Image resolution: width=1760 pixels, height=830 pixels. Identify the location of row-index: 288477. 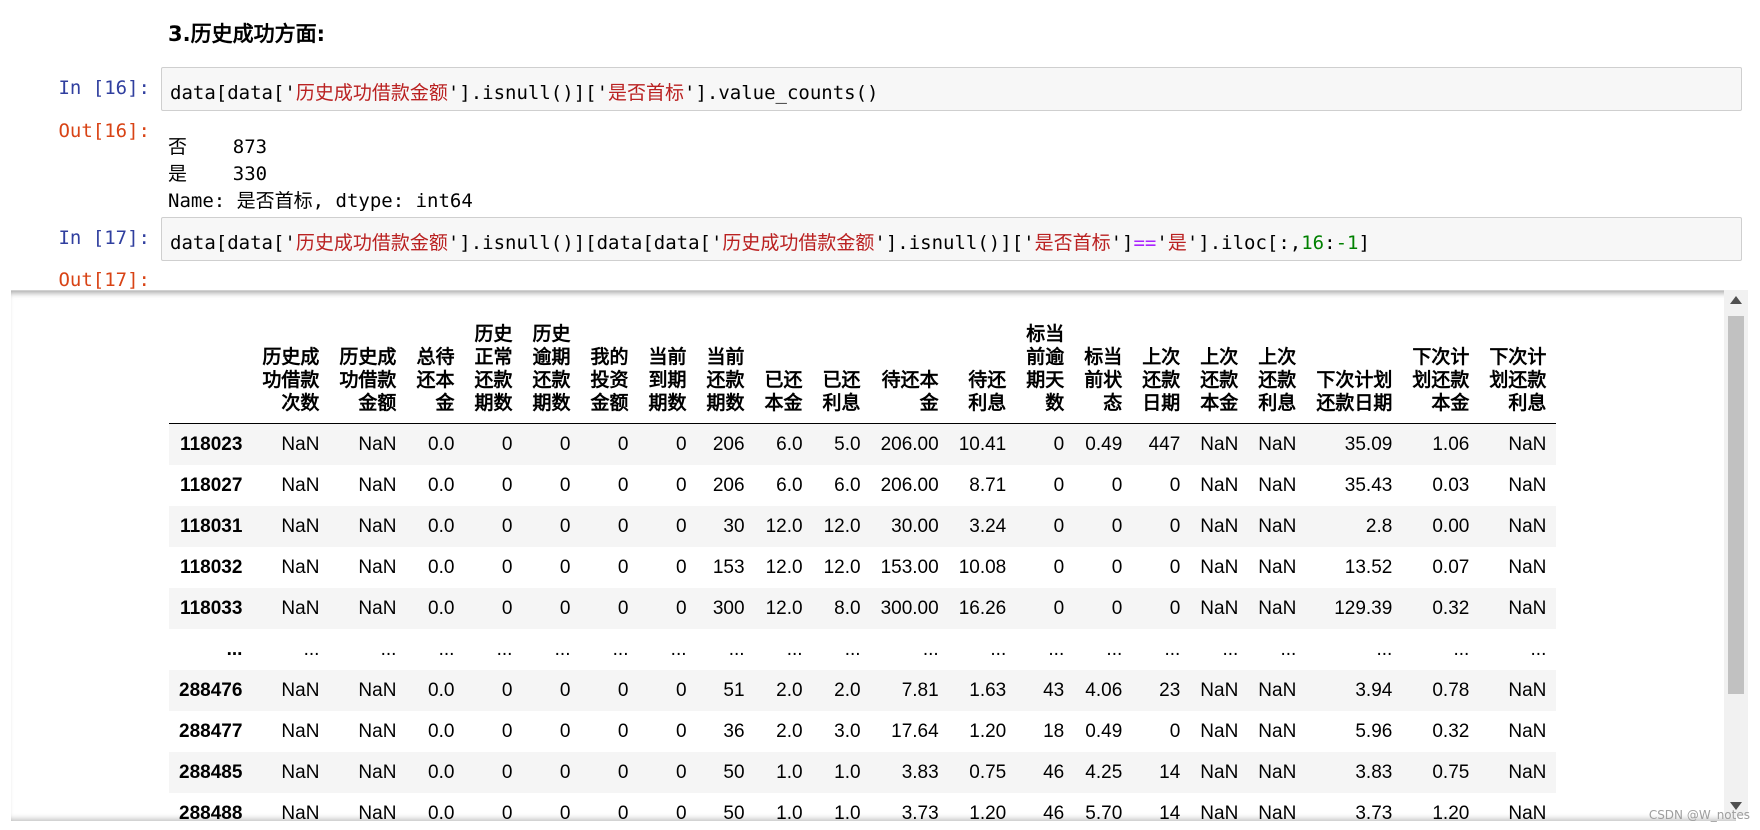
(211, 731).